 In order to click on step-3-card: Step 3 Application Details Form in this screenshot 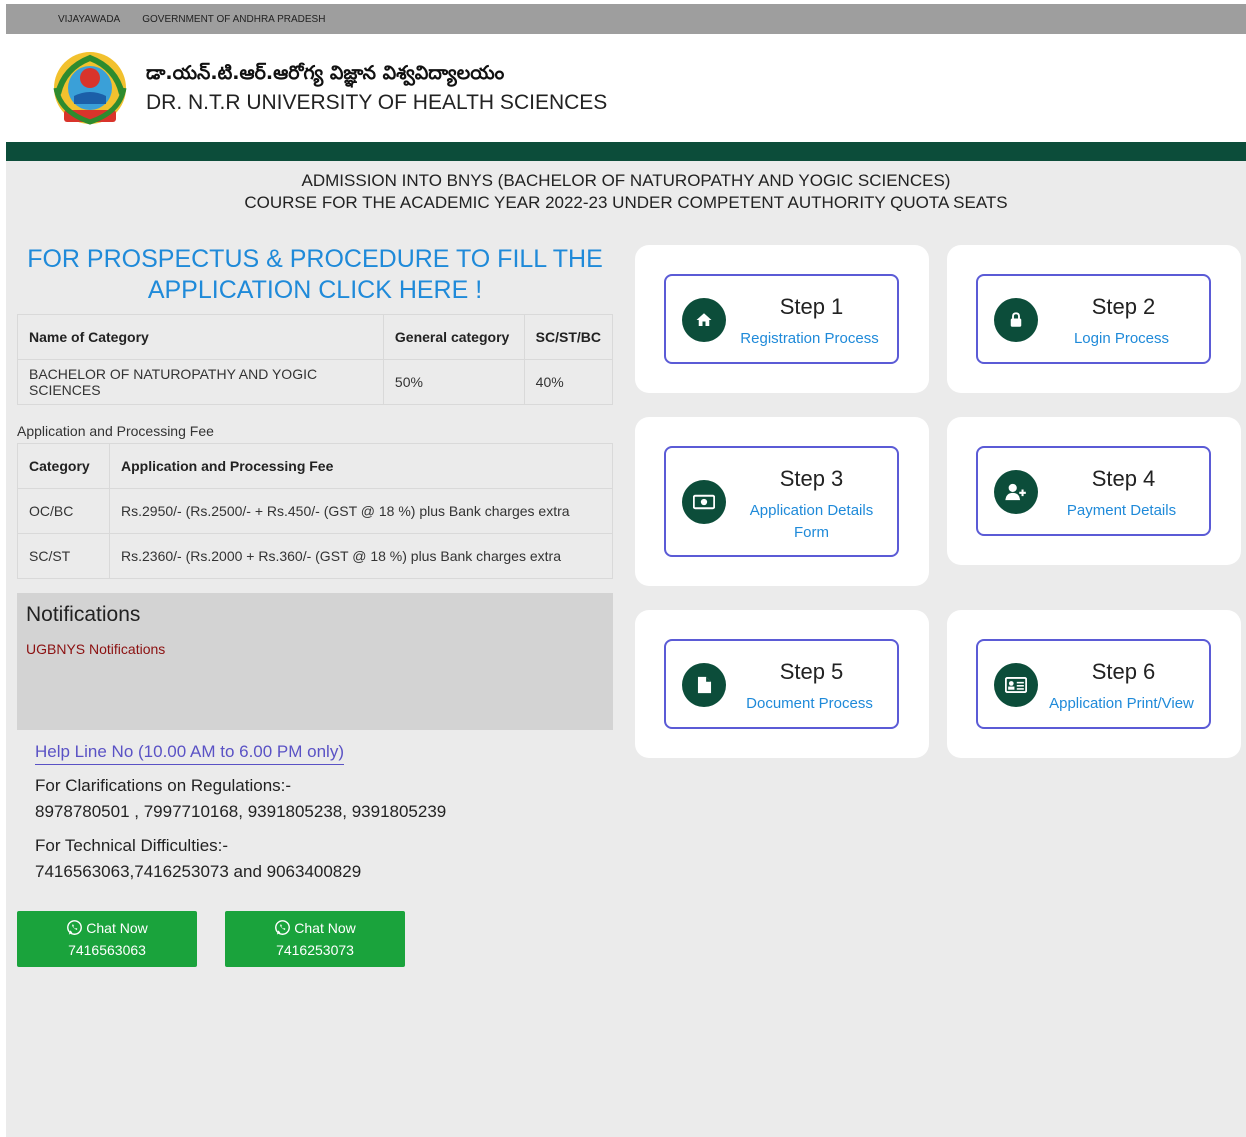, I will do `click(782, 501)`.